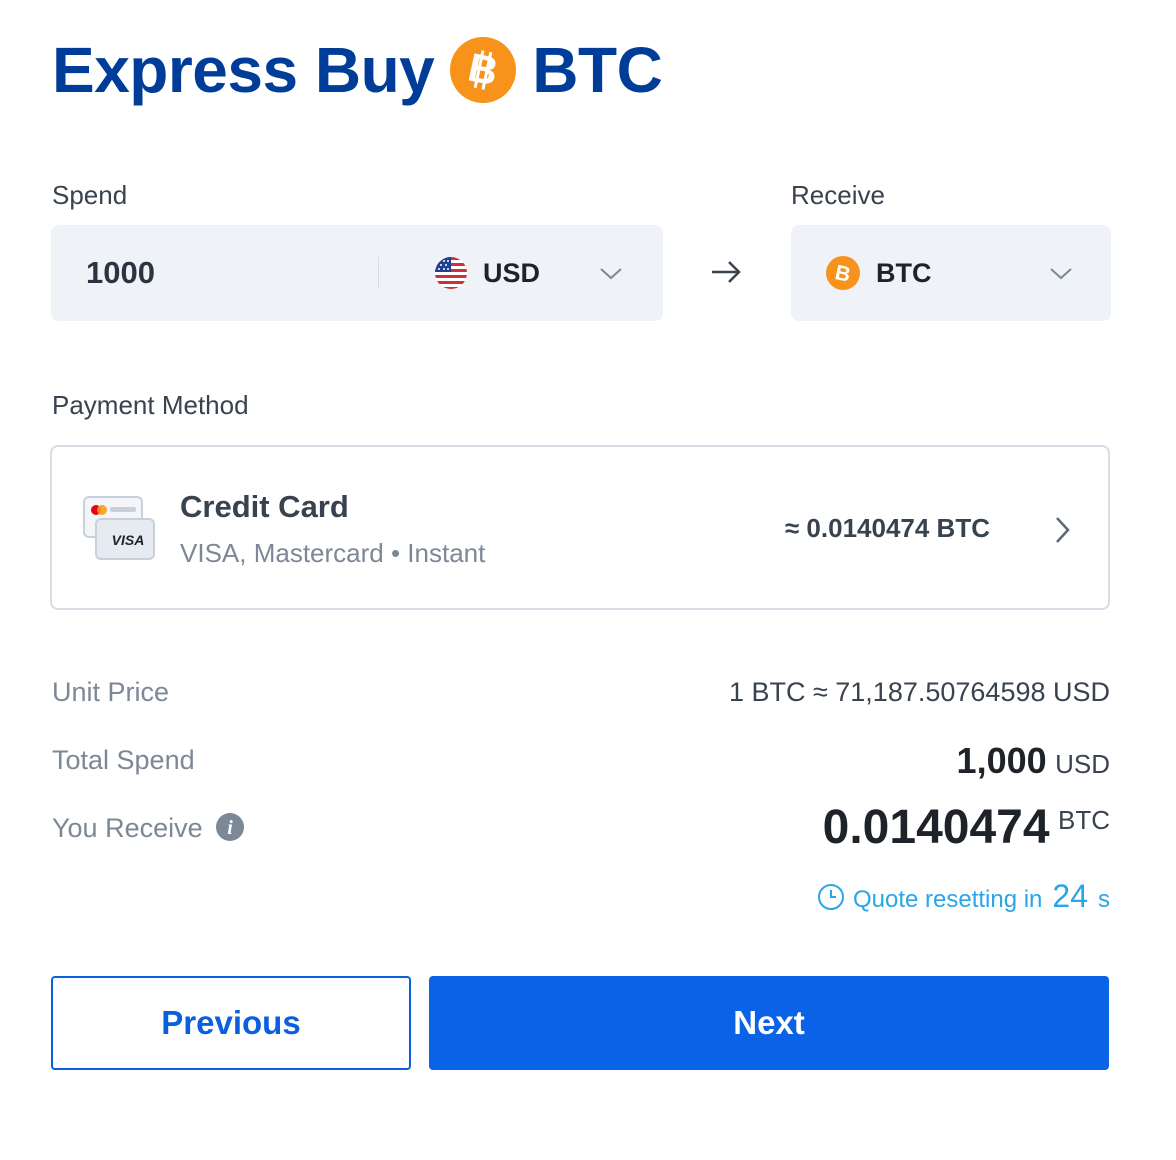 This screenshot has height=1160, width=1176. What do you see at coordinates (830, 897) in the screenshot?
I see `clock-icon` at bounding box center [830, 897].